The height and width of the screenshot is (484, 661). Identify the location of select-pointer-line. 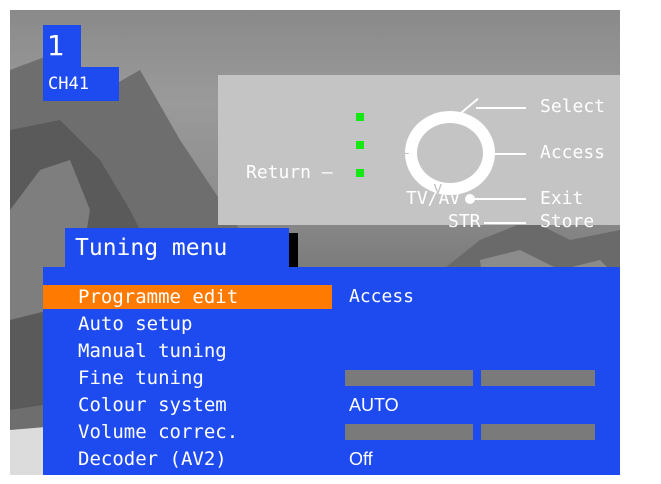
(501, 108).